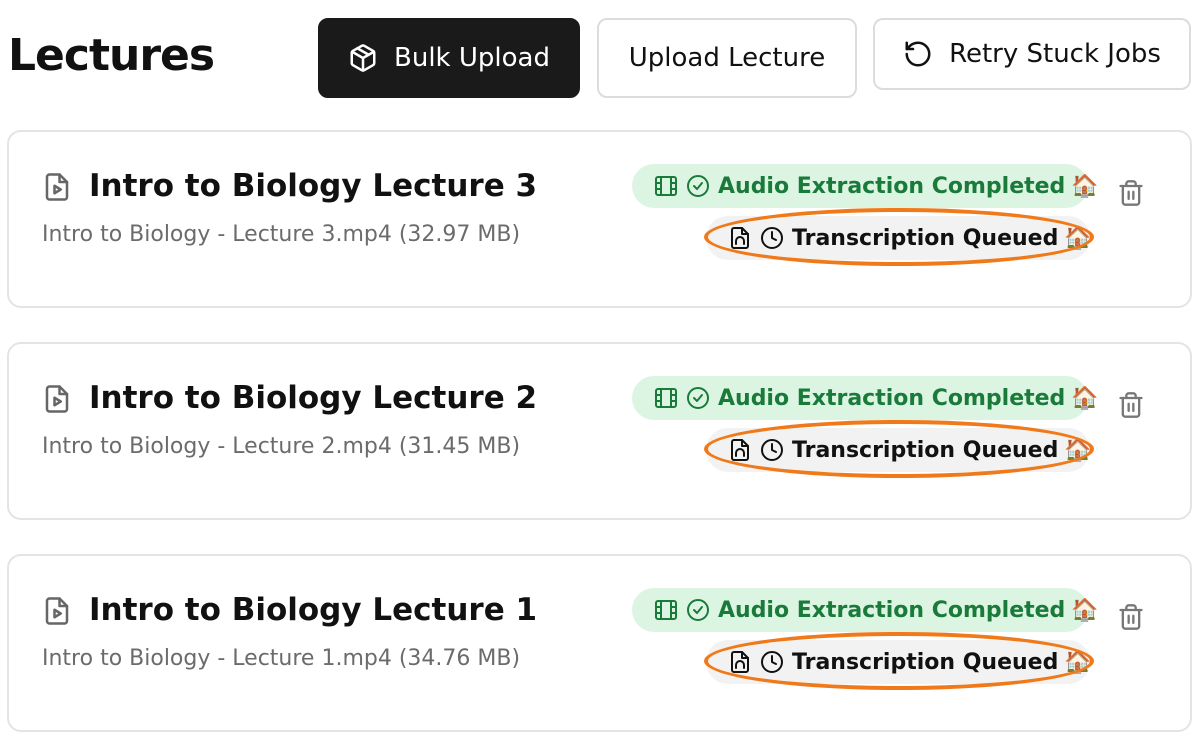 This screenshot has height=750, width=1200. I want to click on retry-label: Retry Stuck Jobs, so click(1055, 54).